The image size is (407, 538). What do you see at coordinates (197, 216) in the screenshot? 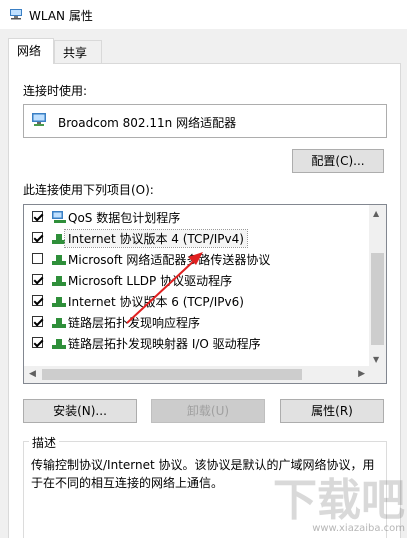
I see `list-item: QoS 数据包计划程序` at bounding box center [197, 216].